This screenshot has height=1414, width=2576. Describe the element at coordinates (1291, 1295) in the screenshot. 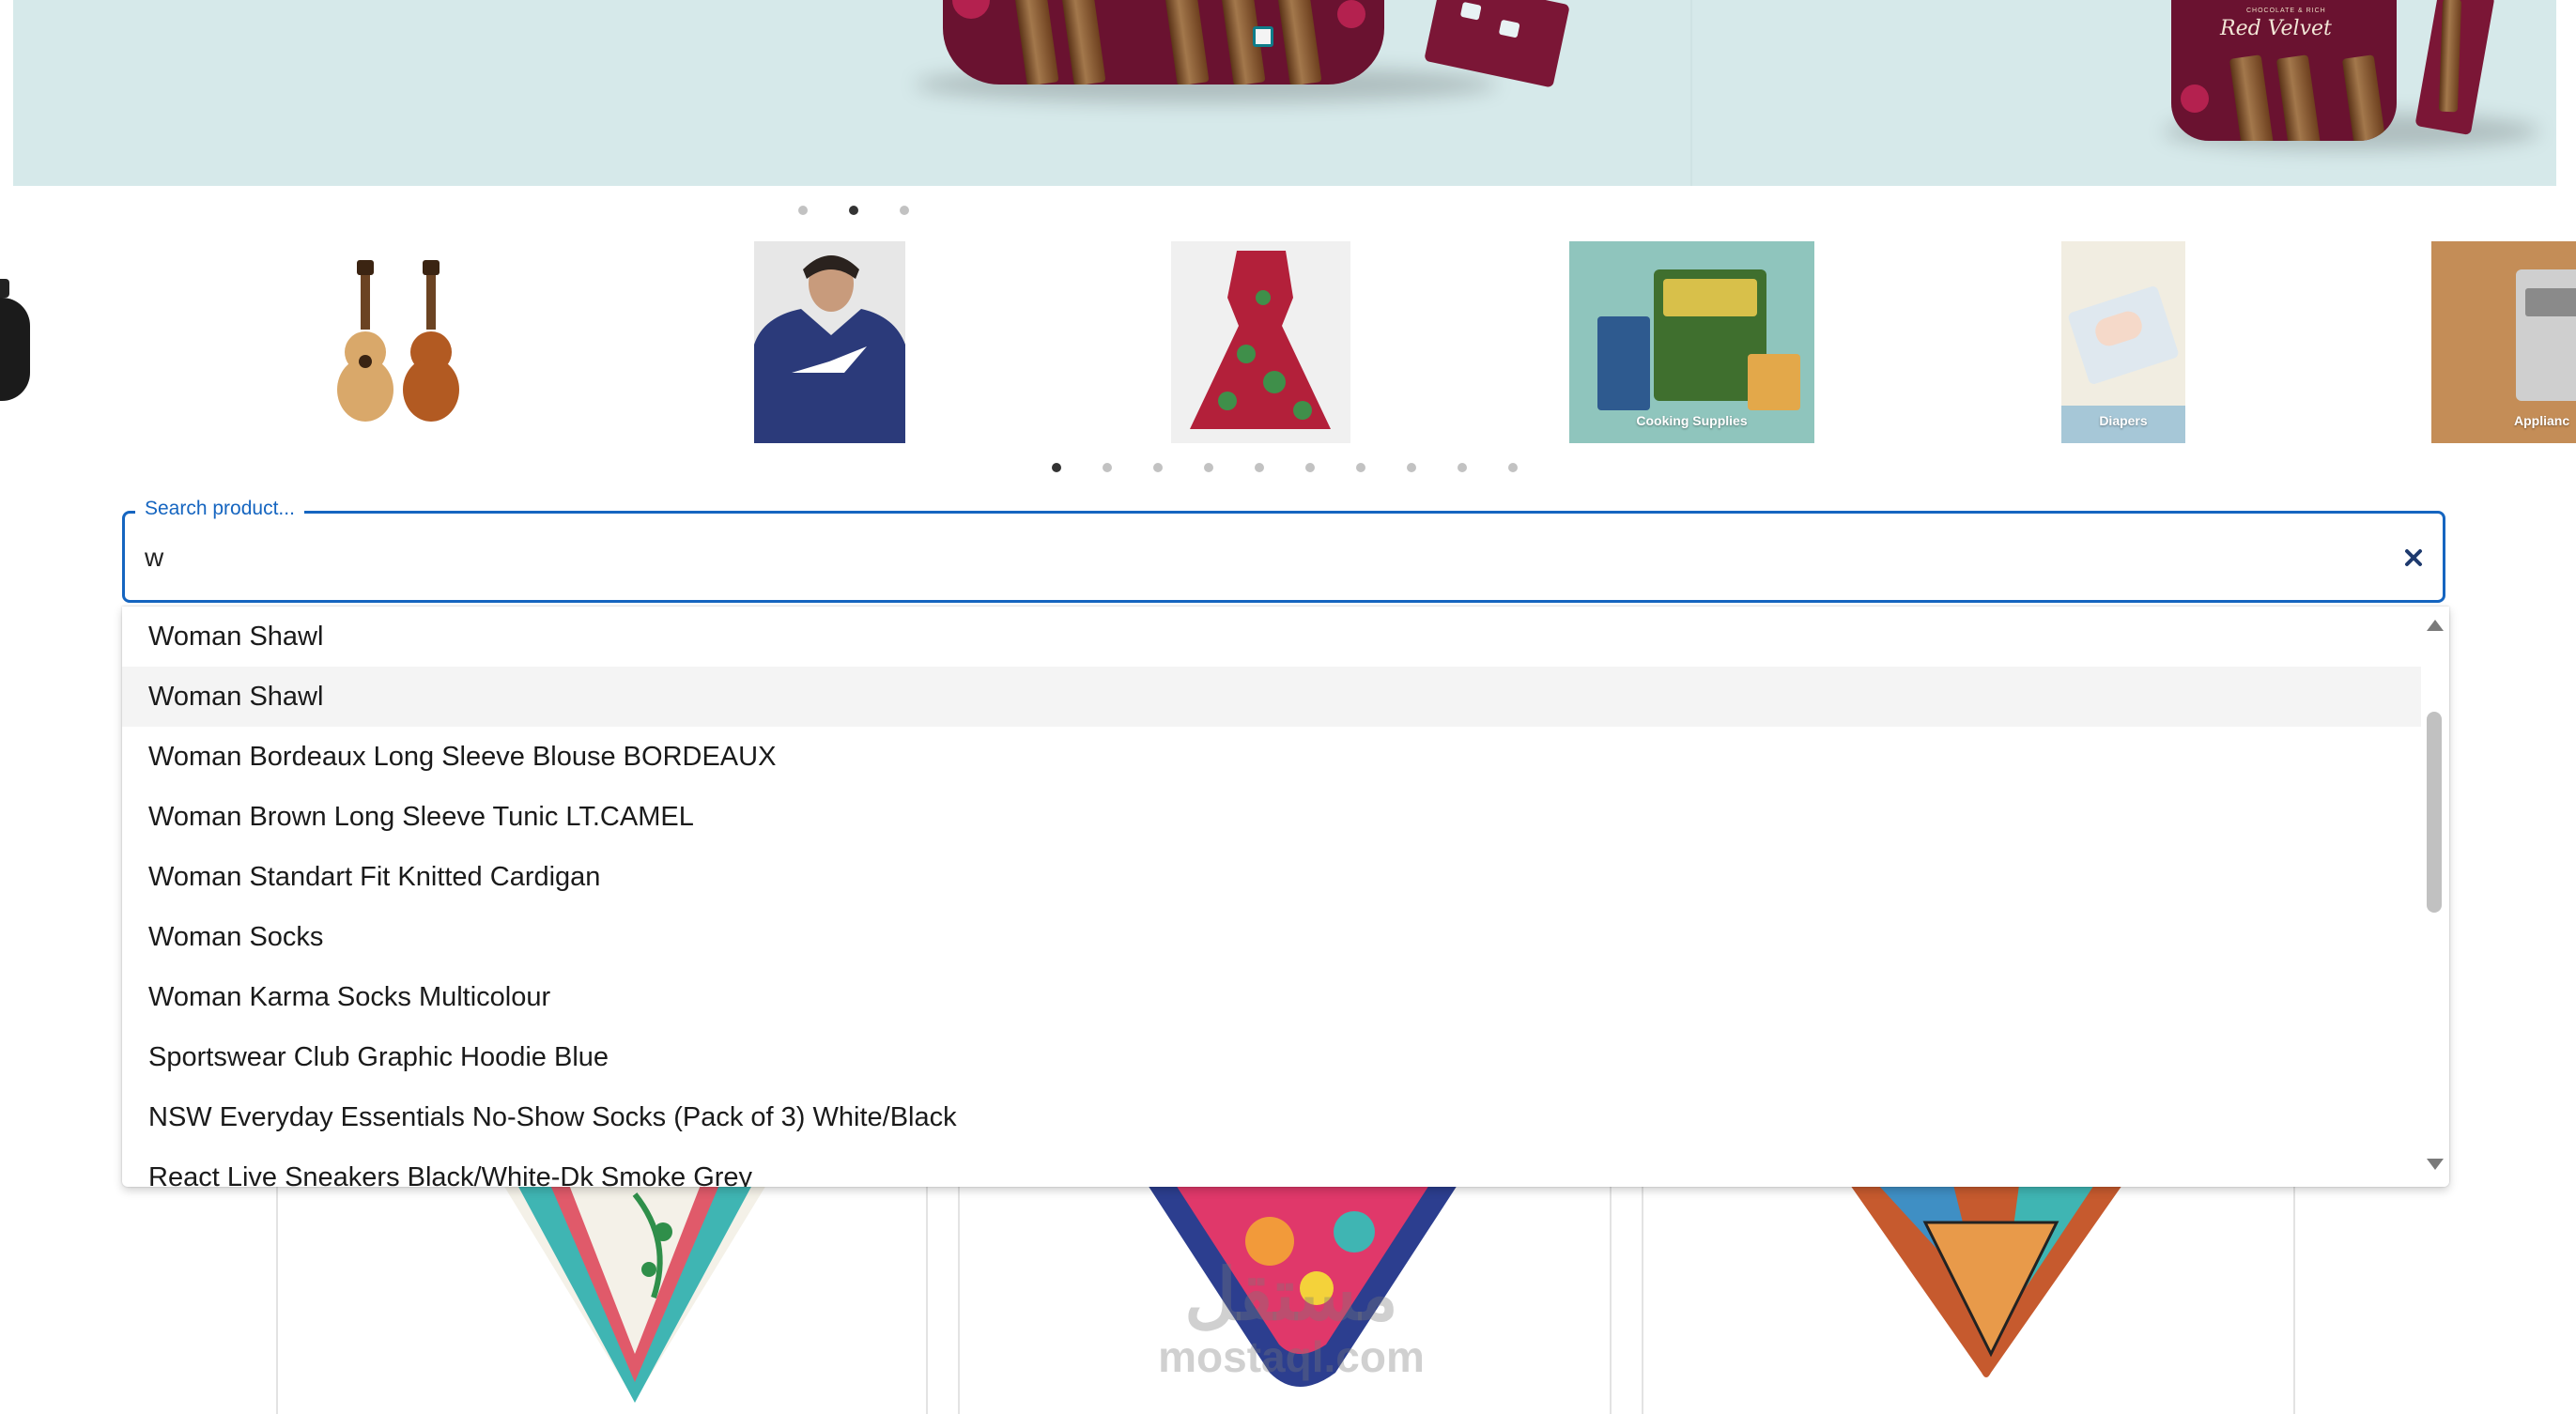

I see `watermark-arabic: مستقل` at that location.